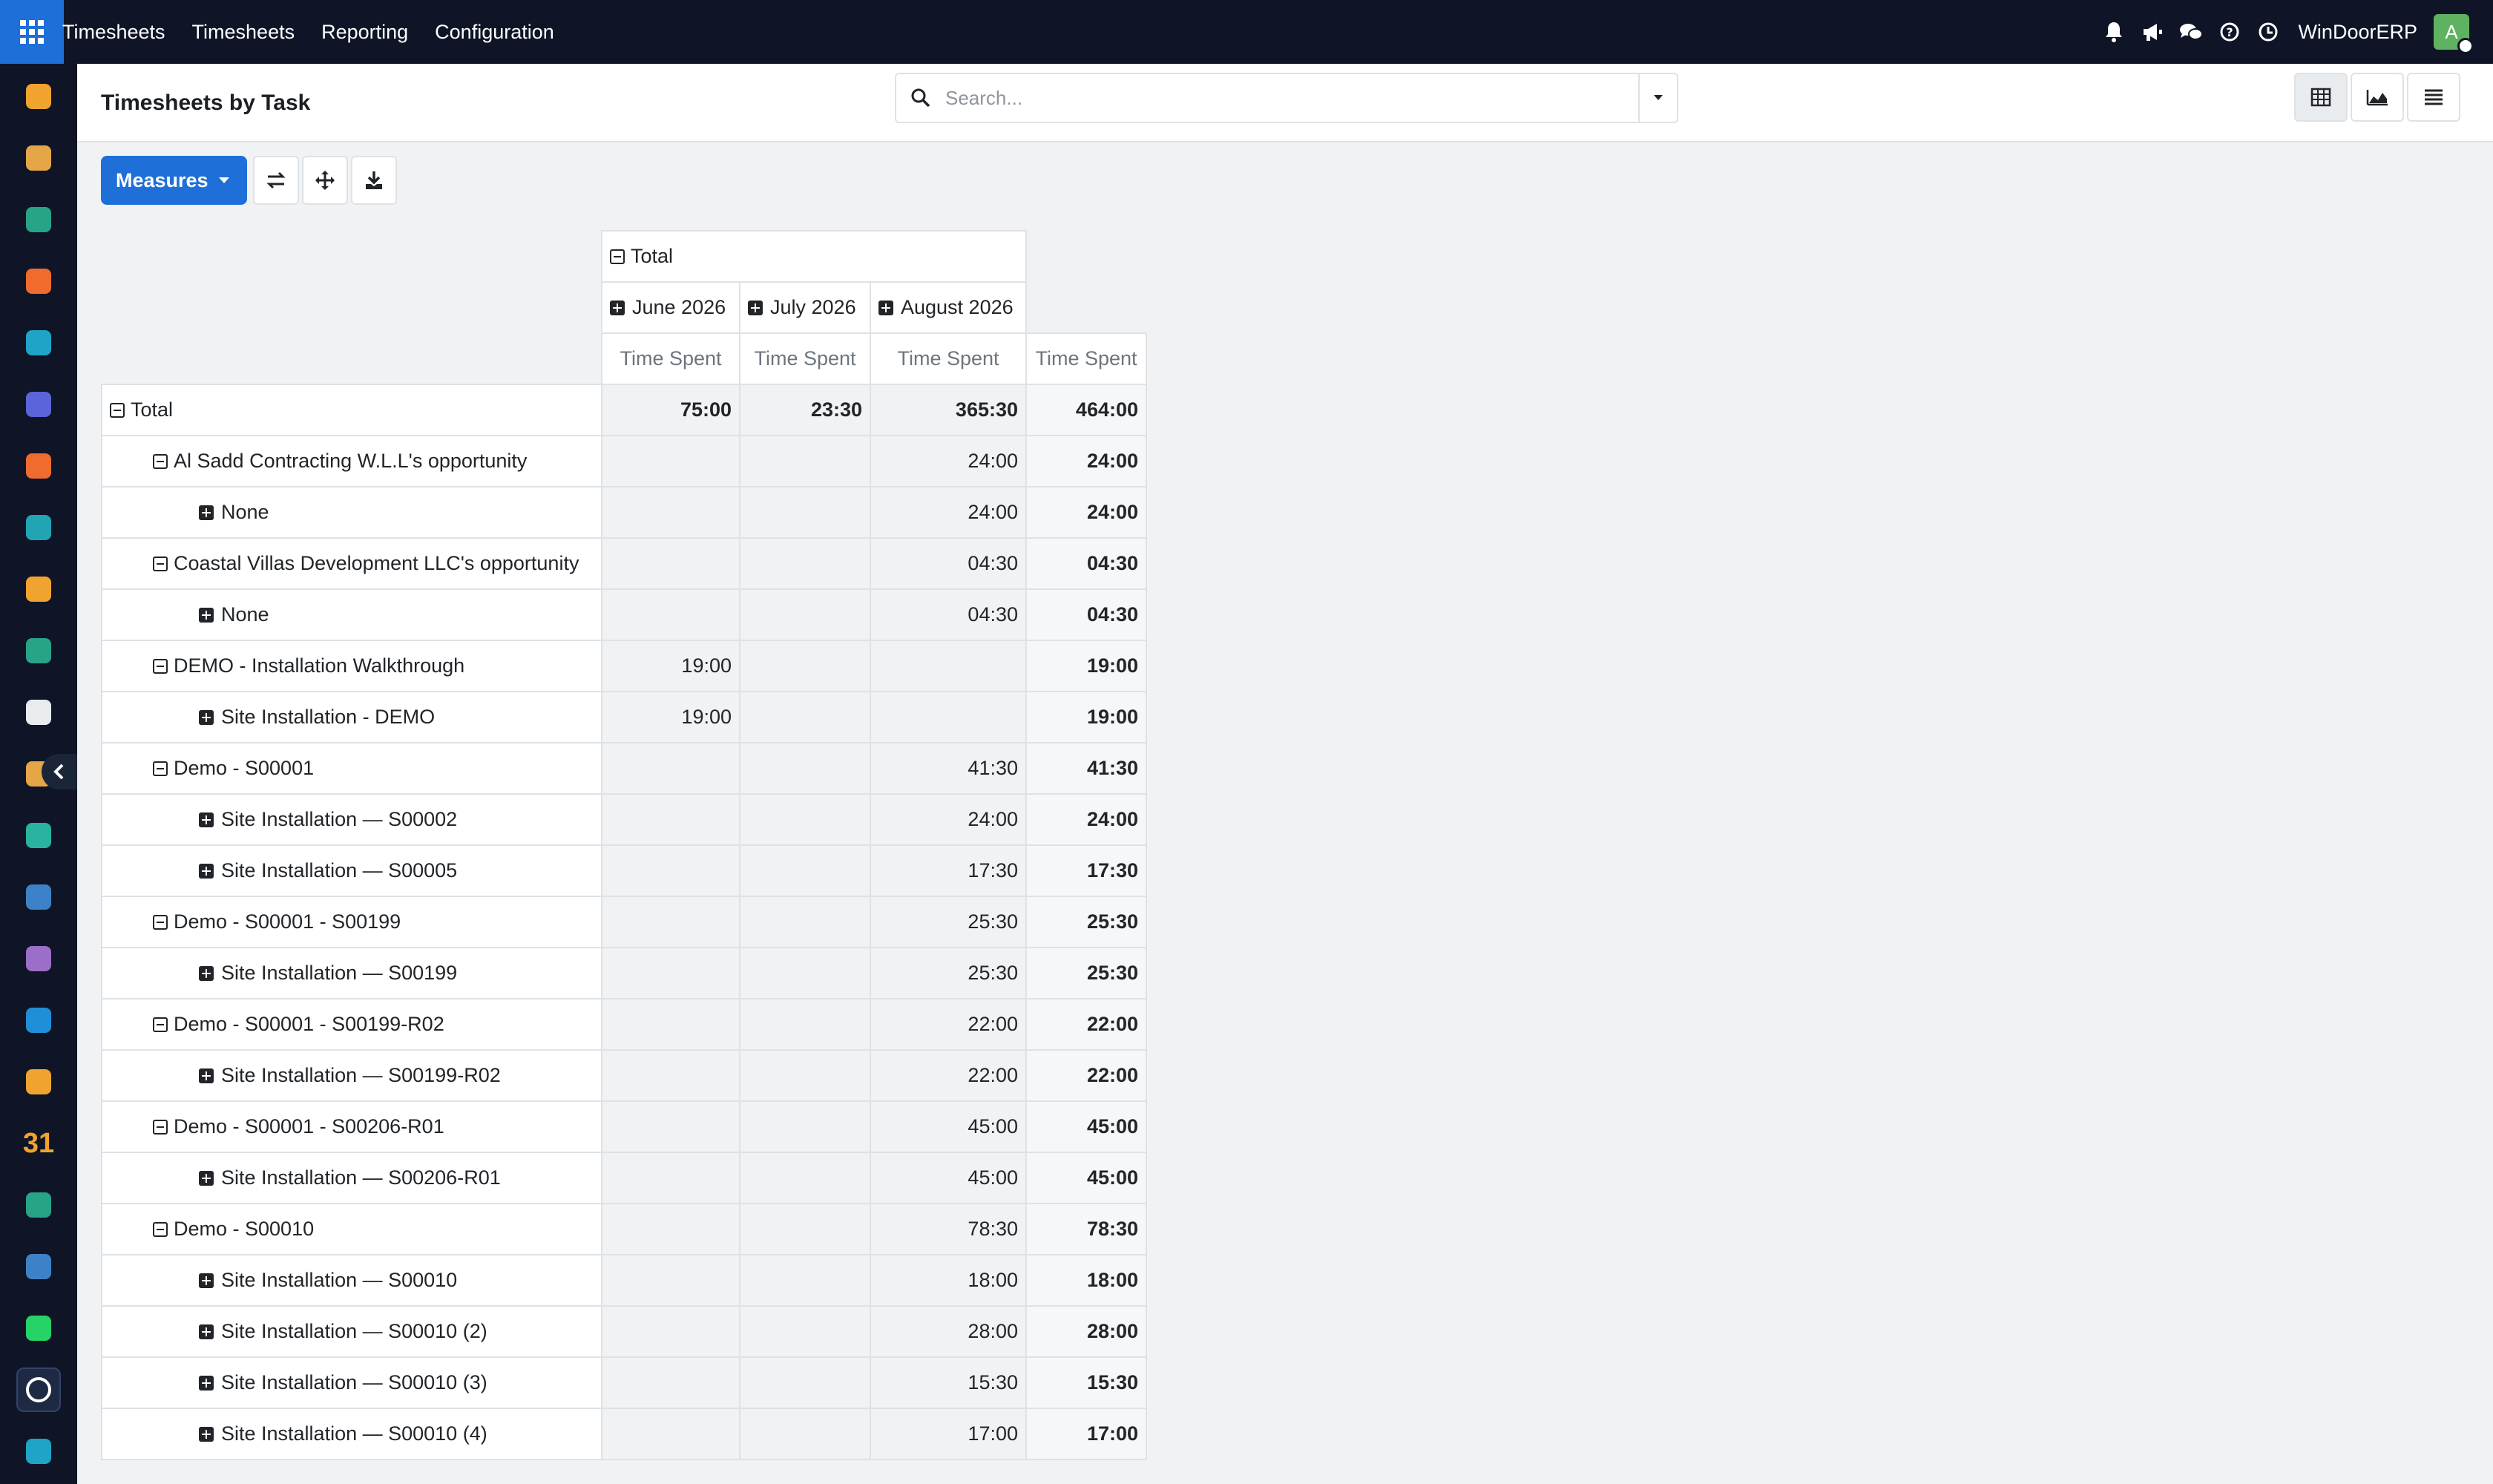  What do you see at coordinates (38, 1328) in the screenshot?
I see `sidebar-app-whatsapp` at bounding box center [38, 1328].